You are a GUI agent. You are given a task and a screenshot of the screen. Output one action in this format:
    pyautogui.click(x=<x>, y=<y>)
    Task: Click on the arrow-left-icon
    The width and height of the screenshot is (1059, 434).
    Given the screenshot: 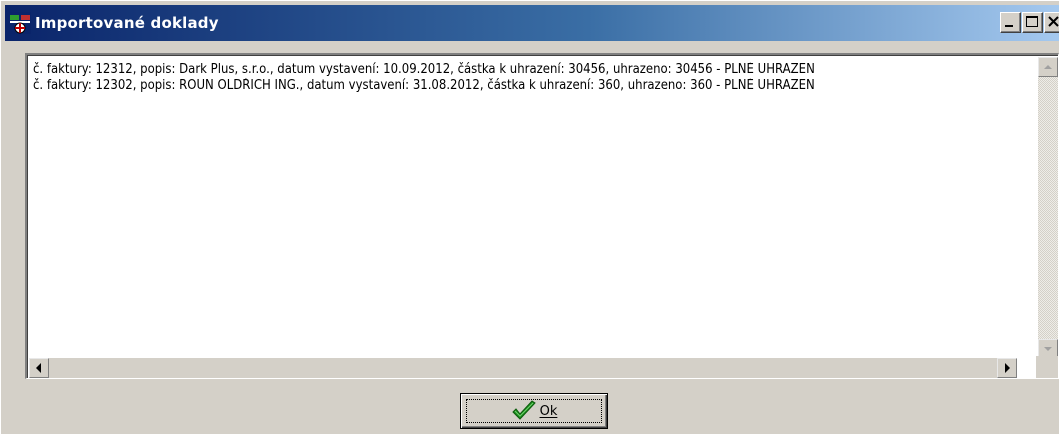 What is the action you would take?
    pyautogui.click(x=38, y=368)
    